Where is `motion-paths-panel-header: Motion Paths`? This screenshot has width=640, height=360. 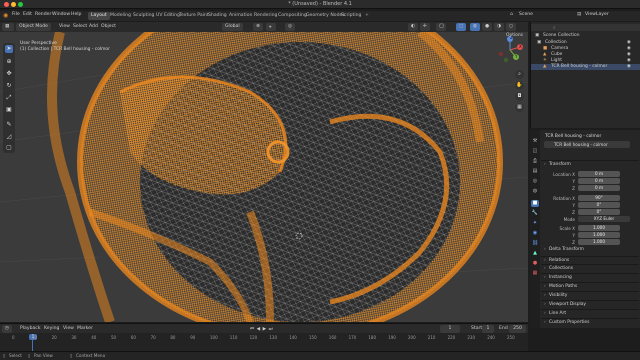
motion-paths-panel-header: Motion Paths is located at coordinates (590, 286).